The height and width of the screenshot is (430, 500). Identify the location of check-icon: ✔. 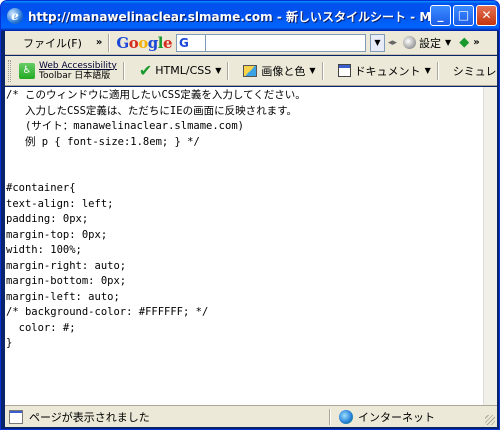
(145, 70).